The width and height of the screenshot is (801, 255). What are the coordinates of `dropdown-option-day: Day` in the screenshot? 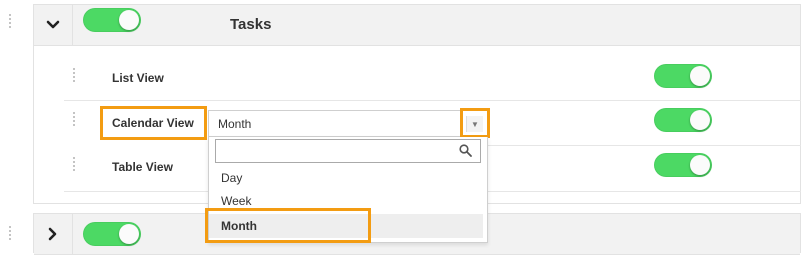 It's located at (346, 178).